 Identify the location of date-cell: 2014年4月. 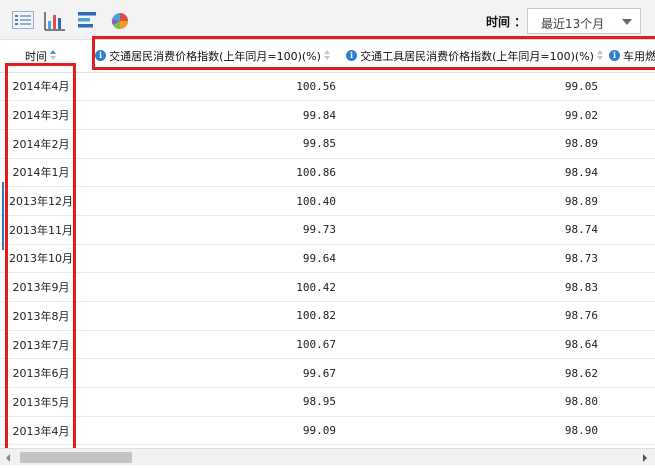
(41, 87).